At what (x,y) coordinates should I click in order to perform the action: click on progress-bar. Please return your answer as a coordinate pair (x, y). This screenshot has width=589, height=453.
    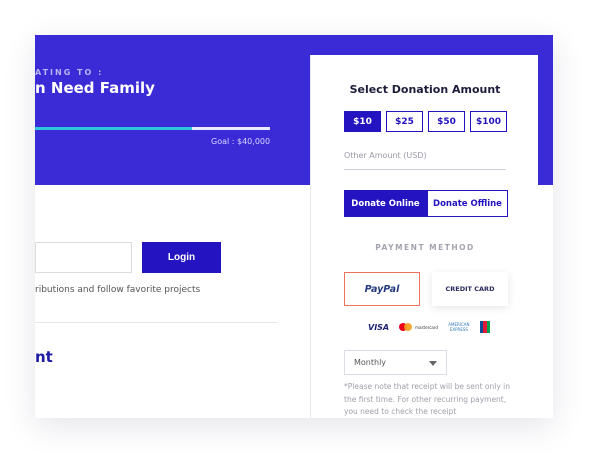
    Looking at the image, I should click on (152, 128).